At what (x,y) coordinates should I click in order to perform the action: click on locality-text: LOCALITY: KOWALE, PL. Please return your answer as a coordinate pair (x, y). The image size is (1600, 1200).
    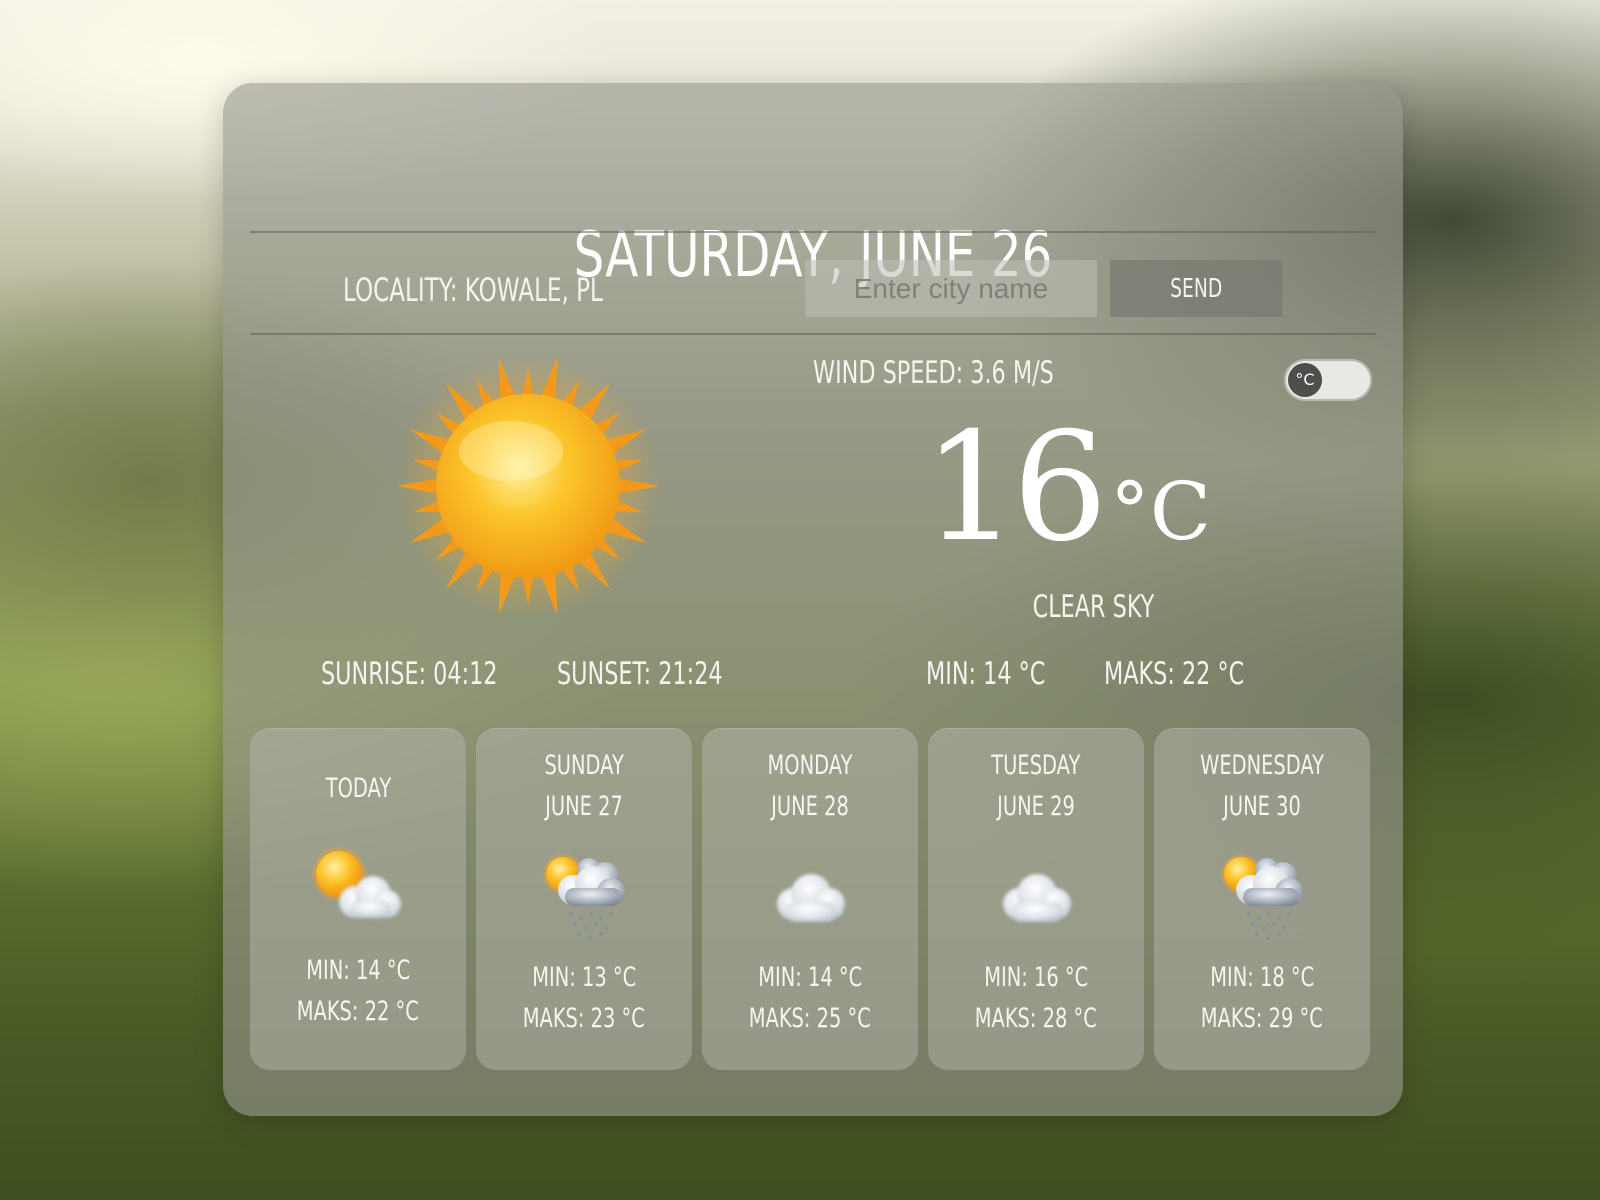
    Looking at the image, I should click on (473, 290).